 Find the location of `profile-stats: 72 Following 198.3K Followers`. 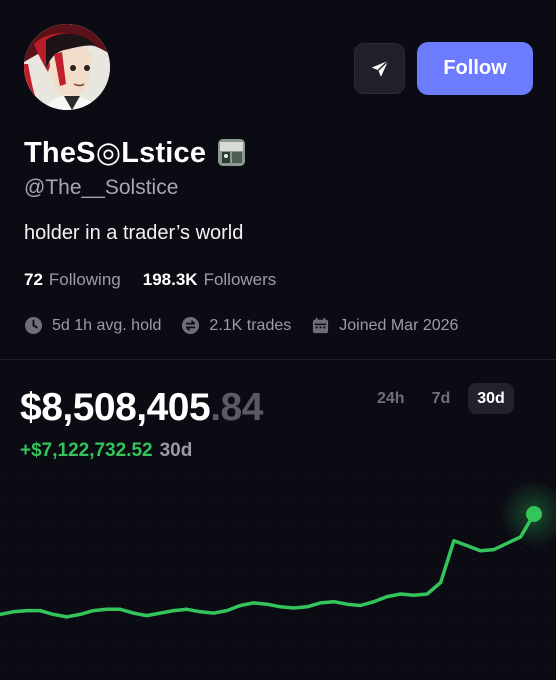

profile-stats: 72 Following 198.3K Followers is located at coordinates (161, 280).